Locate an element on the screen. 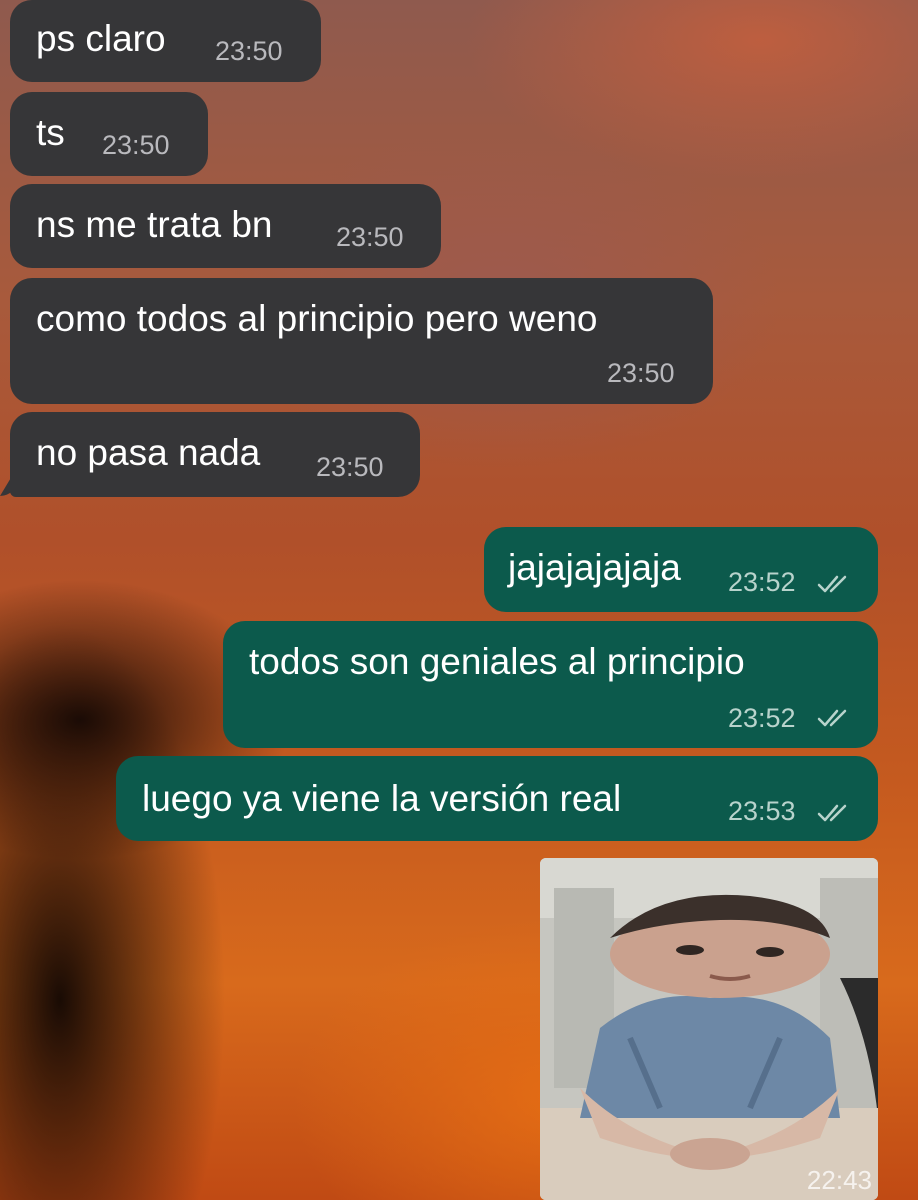 This screenshot has height=1200, width=918. image-message-time: 22:43 is located at coordinates (839, 1180).